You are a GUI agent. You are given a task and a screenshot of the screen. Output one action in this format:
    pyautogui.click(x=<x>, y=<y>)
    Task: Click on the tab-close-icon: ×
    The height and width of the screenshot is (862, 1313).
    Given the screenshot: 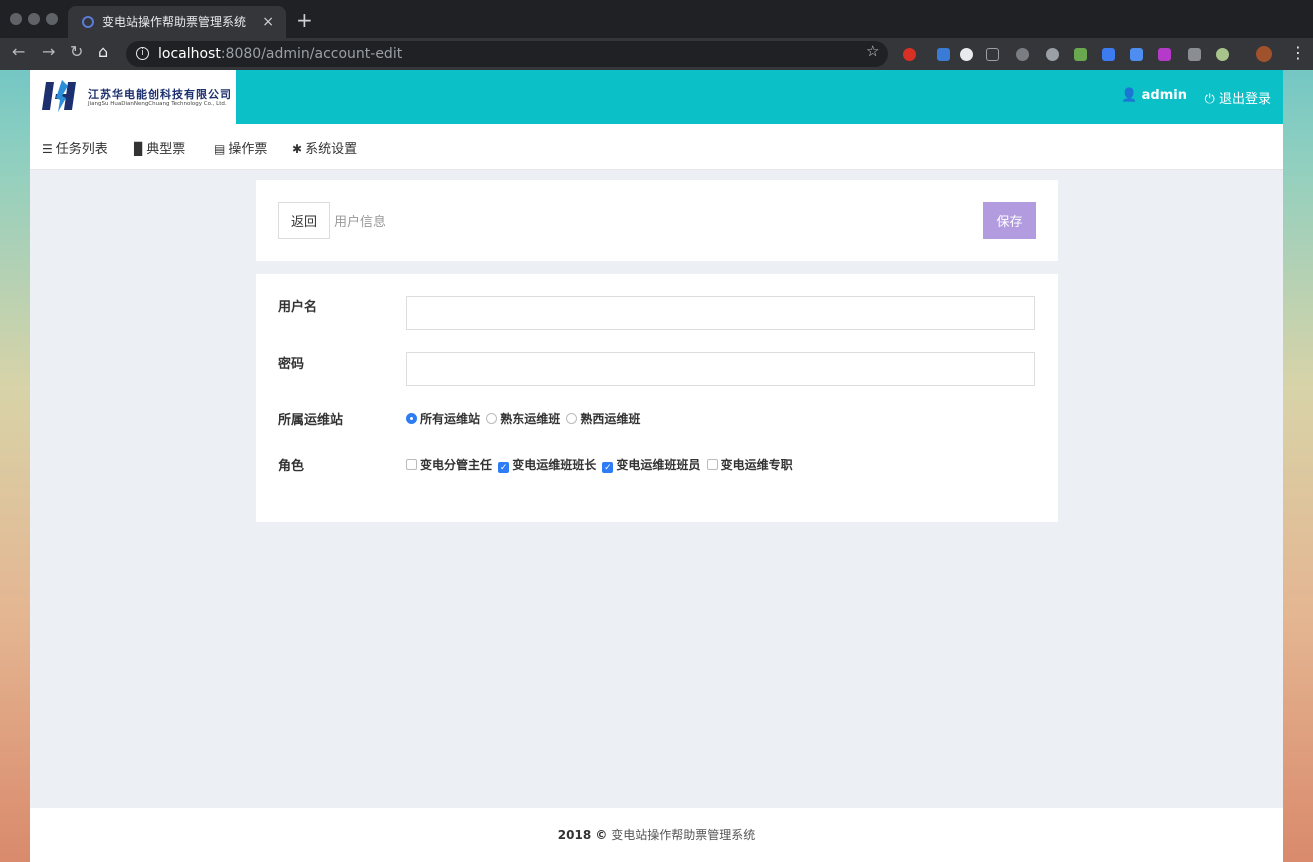 What is the action you would take?
    pyautogui.click(x=268, y=22)
    